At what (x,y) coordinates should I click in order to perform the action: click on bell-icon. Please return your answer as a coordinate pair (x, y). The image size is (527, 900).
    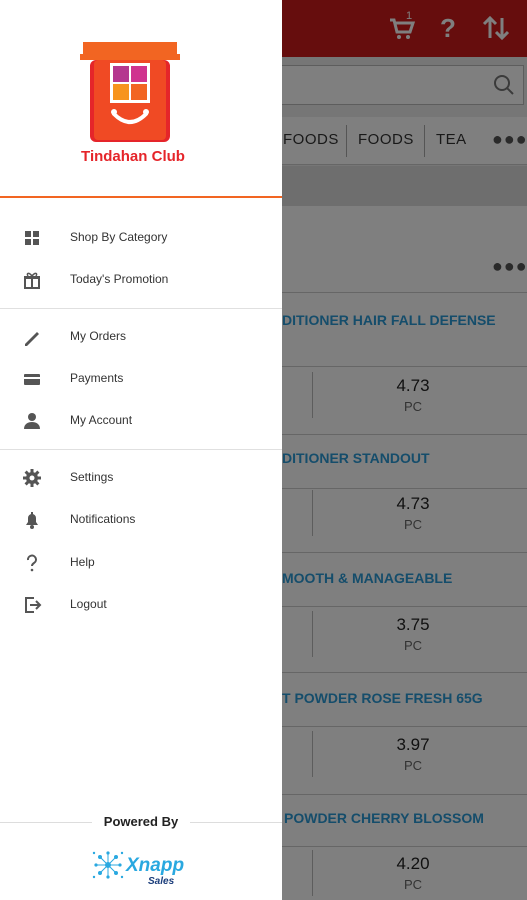
    Looking at the image, I should click on (32, 520).